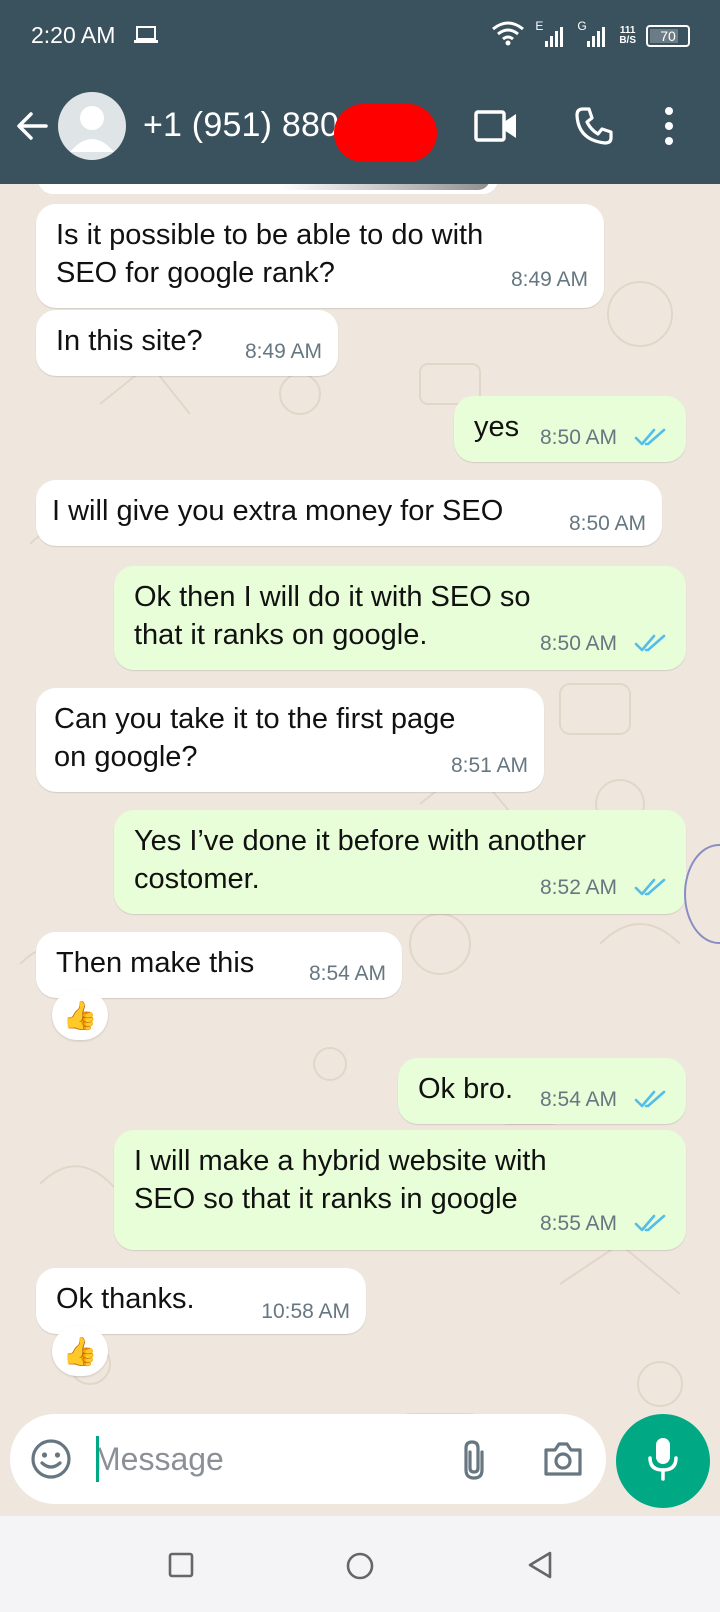  Describe the element at coordinates (73, 35) in the screenshot. I see `status-time: 2:20 AM` at that location.